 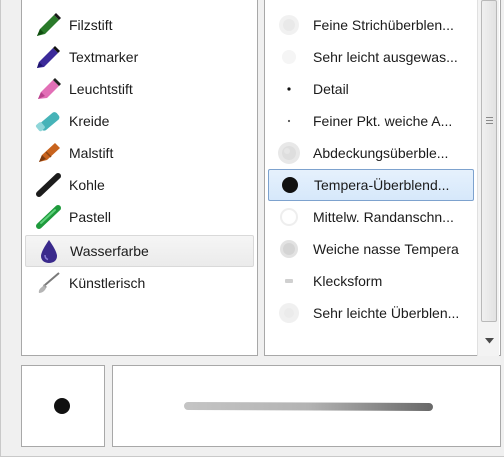 I want to click on artistic-brush-icon, so click(x=48, y=283).